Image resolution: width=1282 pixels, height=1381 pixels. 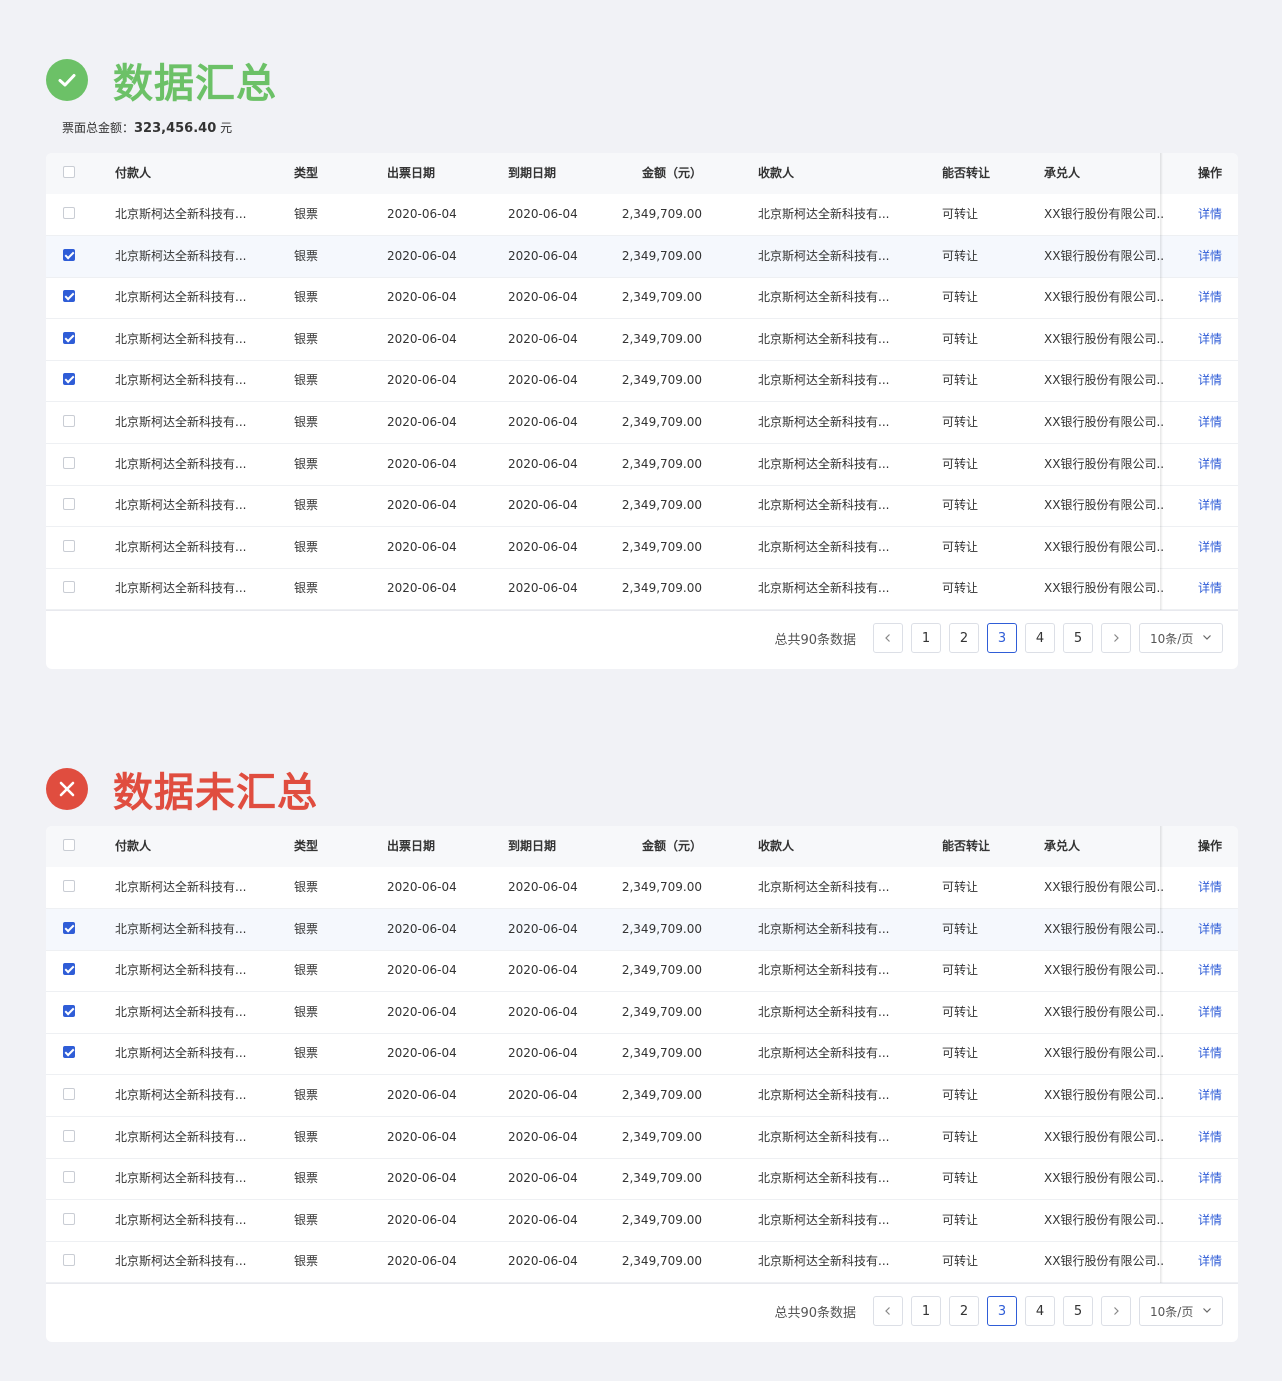 What do you see at coordinates (960, 297) in the screenshot?
I see `cell-transferable: 可转让` at bounding box center [960, 297].